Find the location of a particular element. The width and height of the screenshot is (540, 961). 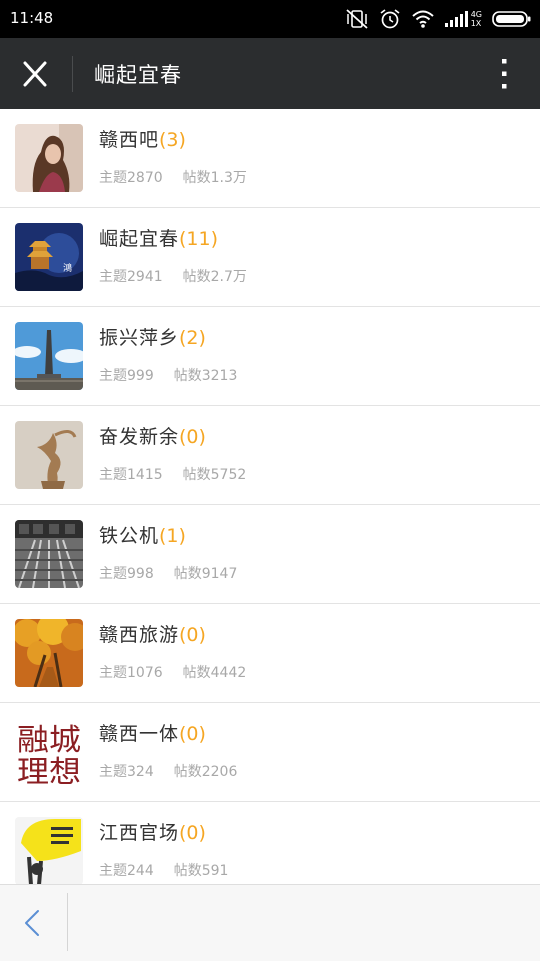

forum-topics: 主题2941 is located at coordinates (131, 277).